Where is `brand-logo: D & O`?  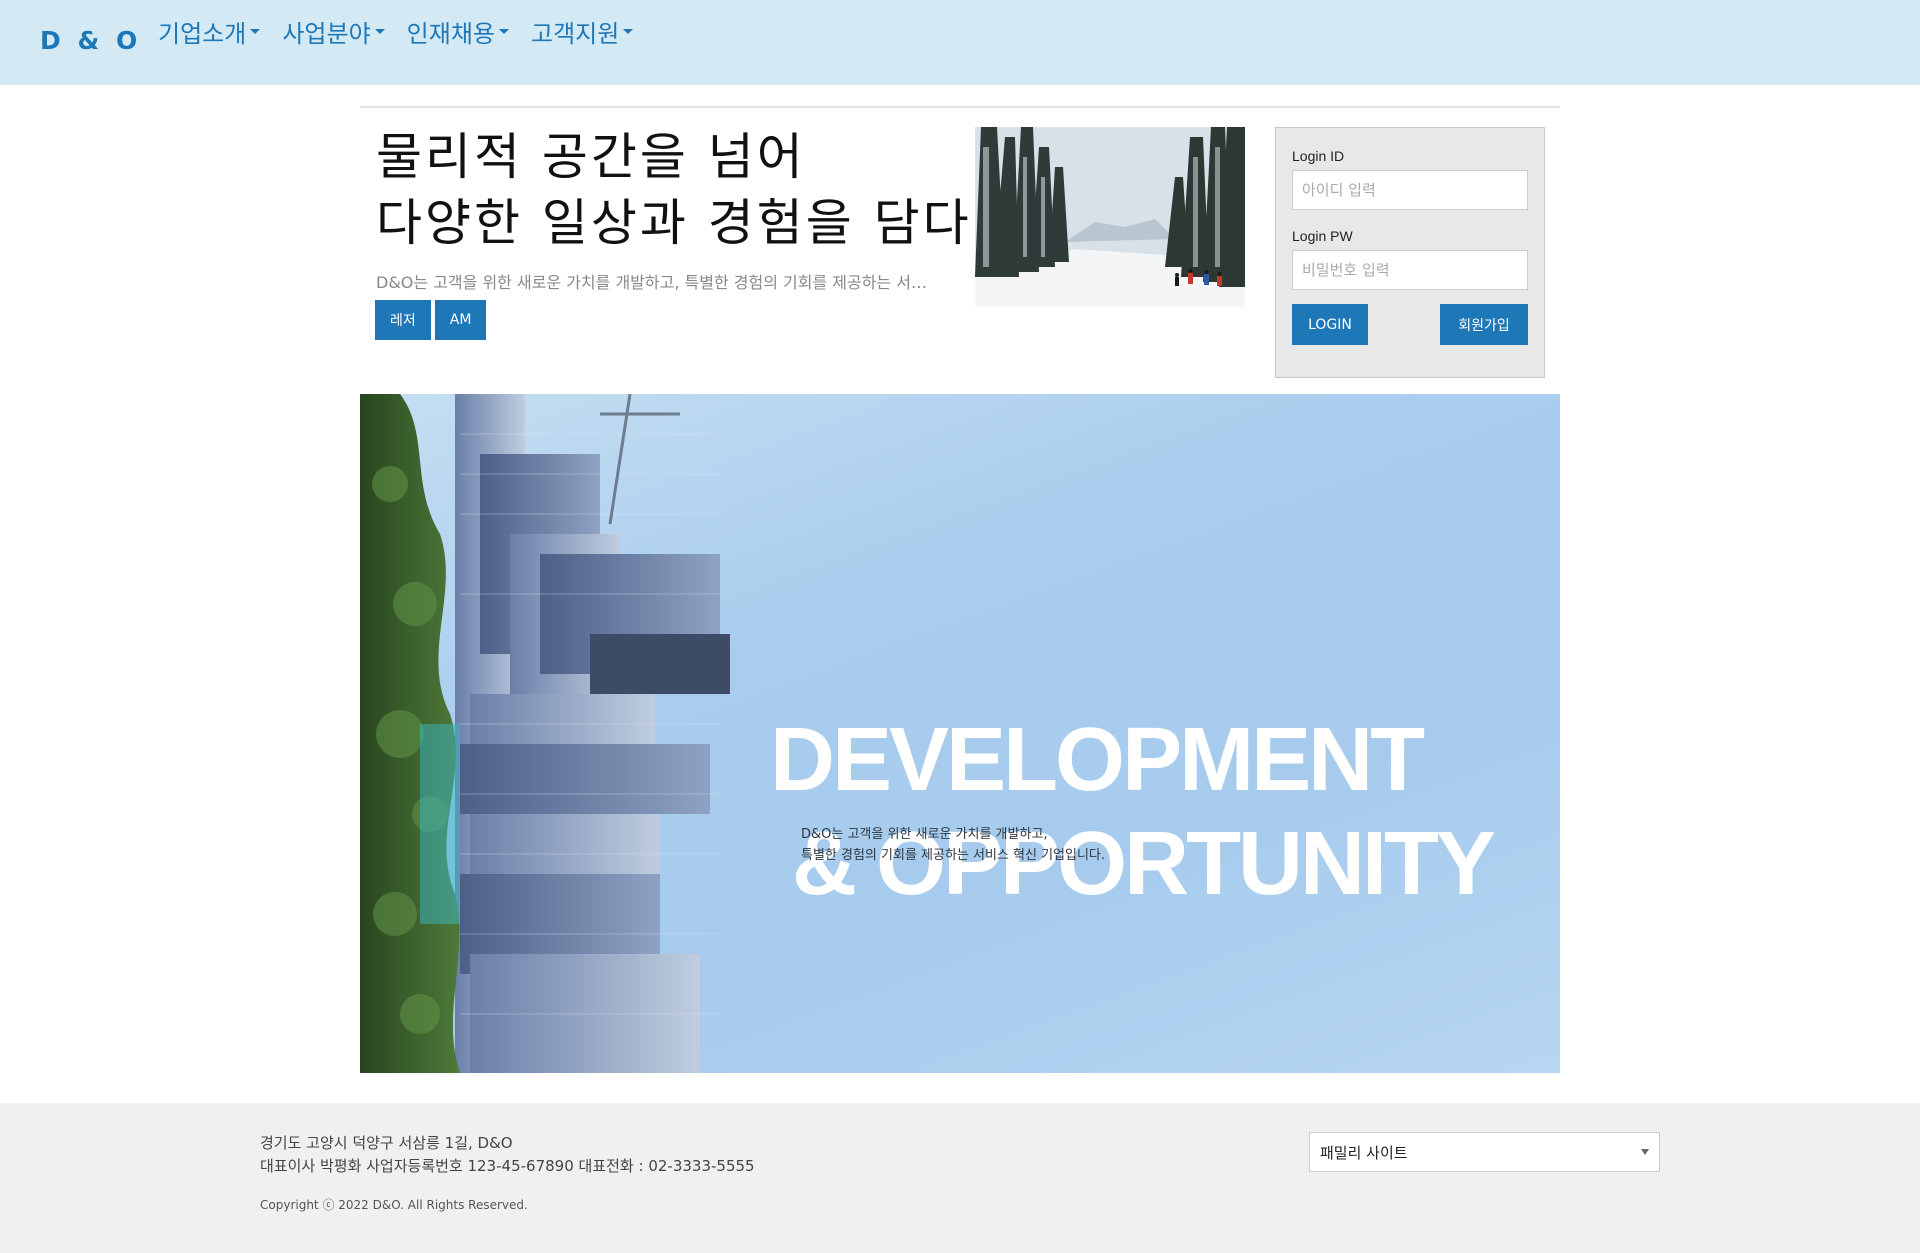
brand-logo: D & O is located at coordinates (90, 40).